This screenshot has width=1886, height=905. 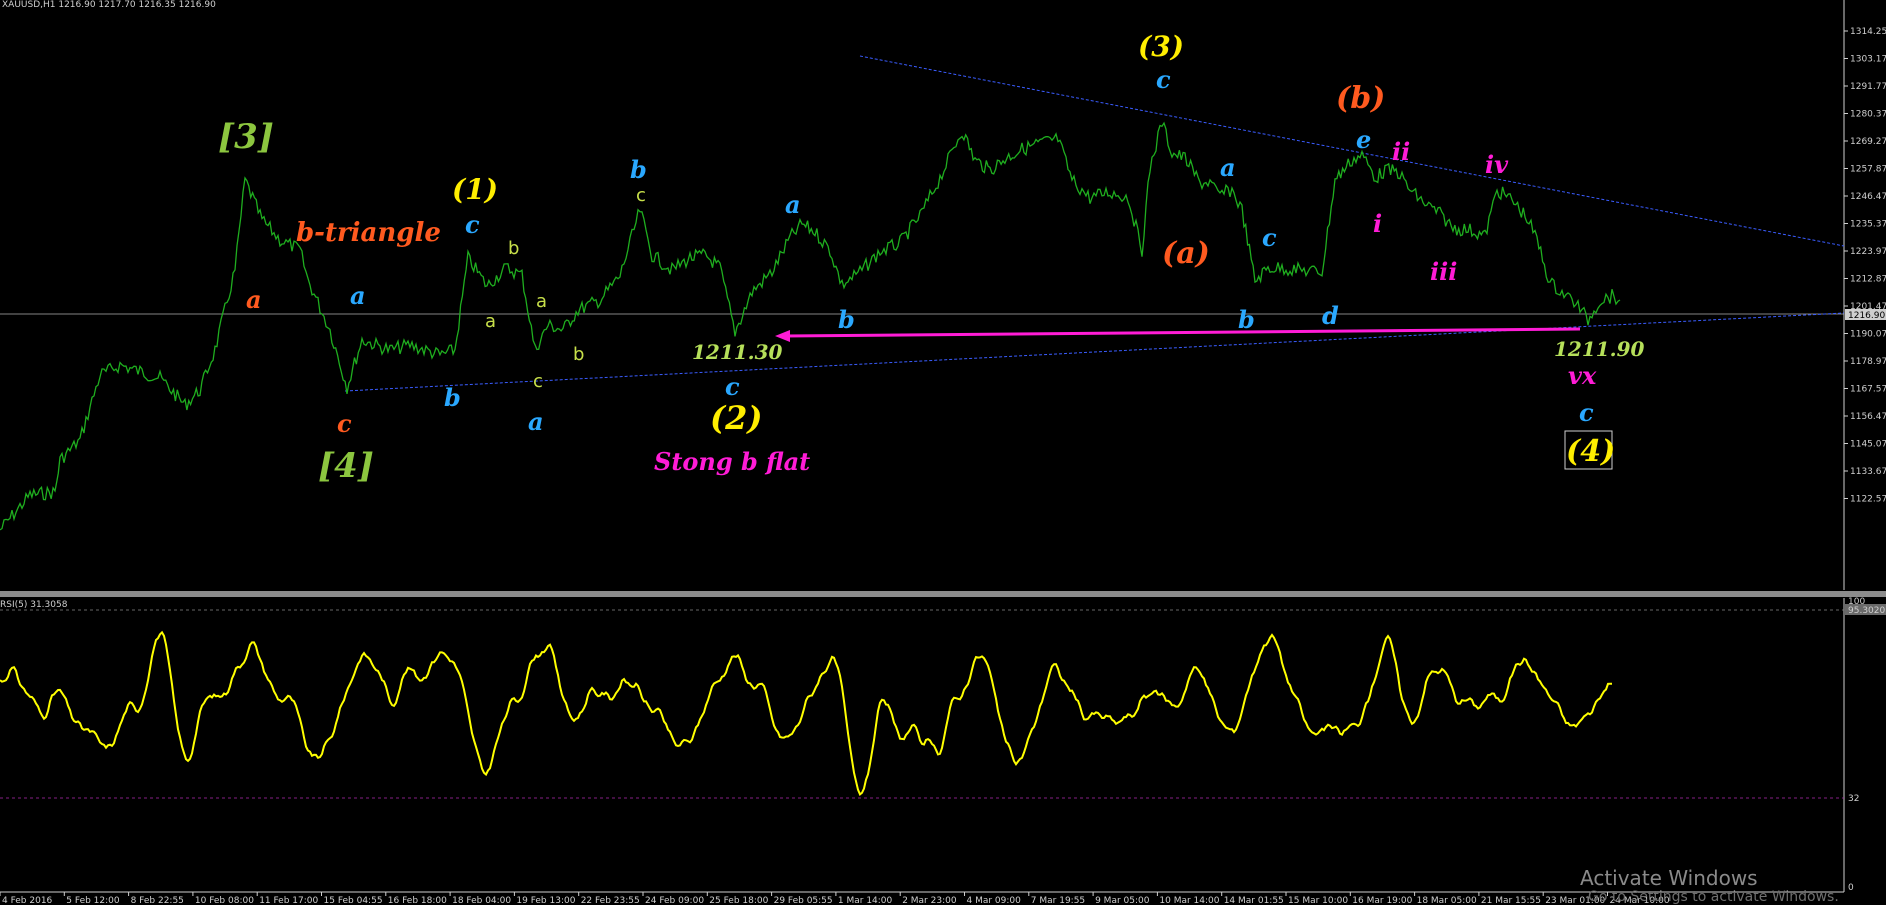 What do you see at coordinates (737, 352) in the screenshot?
I see `price-label-1211-30: 1211.30` at bounding box center [737, 352].